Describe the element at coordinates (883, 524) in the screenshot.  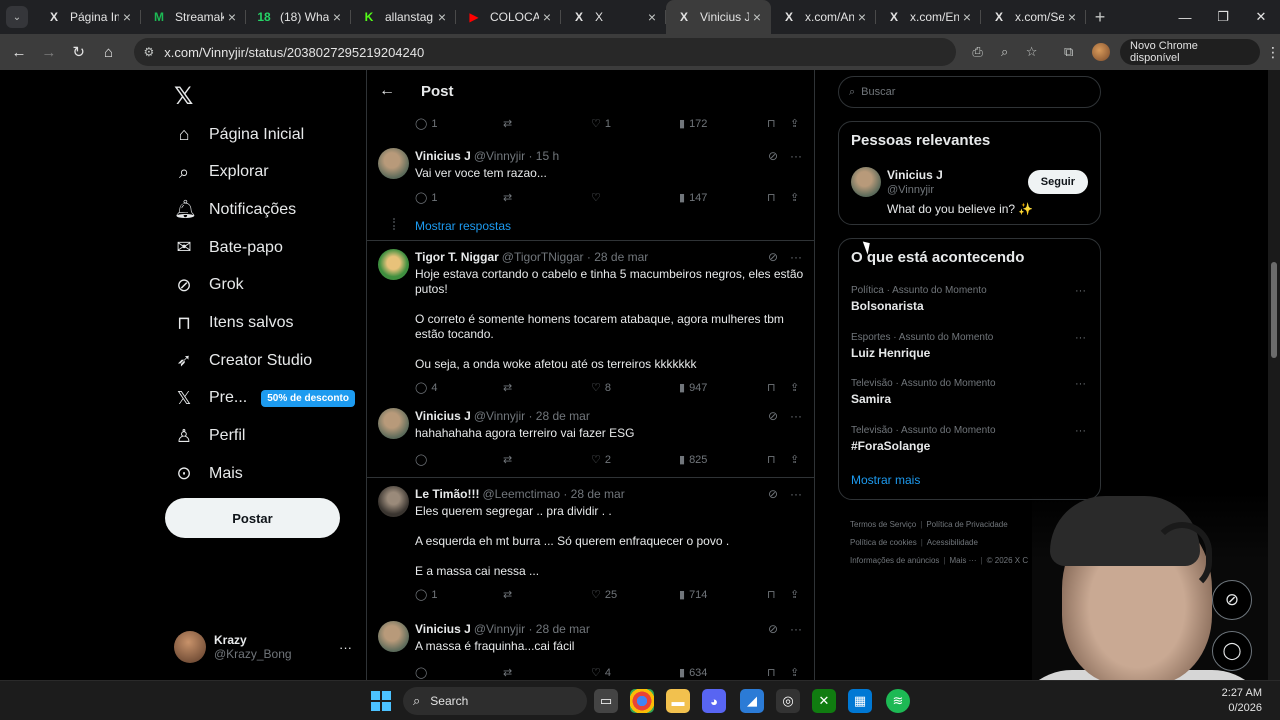
I see `footer-link: Termos de Serviço` at that location.